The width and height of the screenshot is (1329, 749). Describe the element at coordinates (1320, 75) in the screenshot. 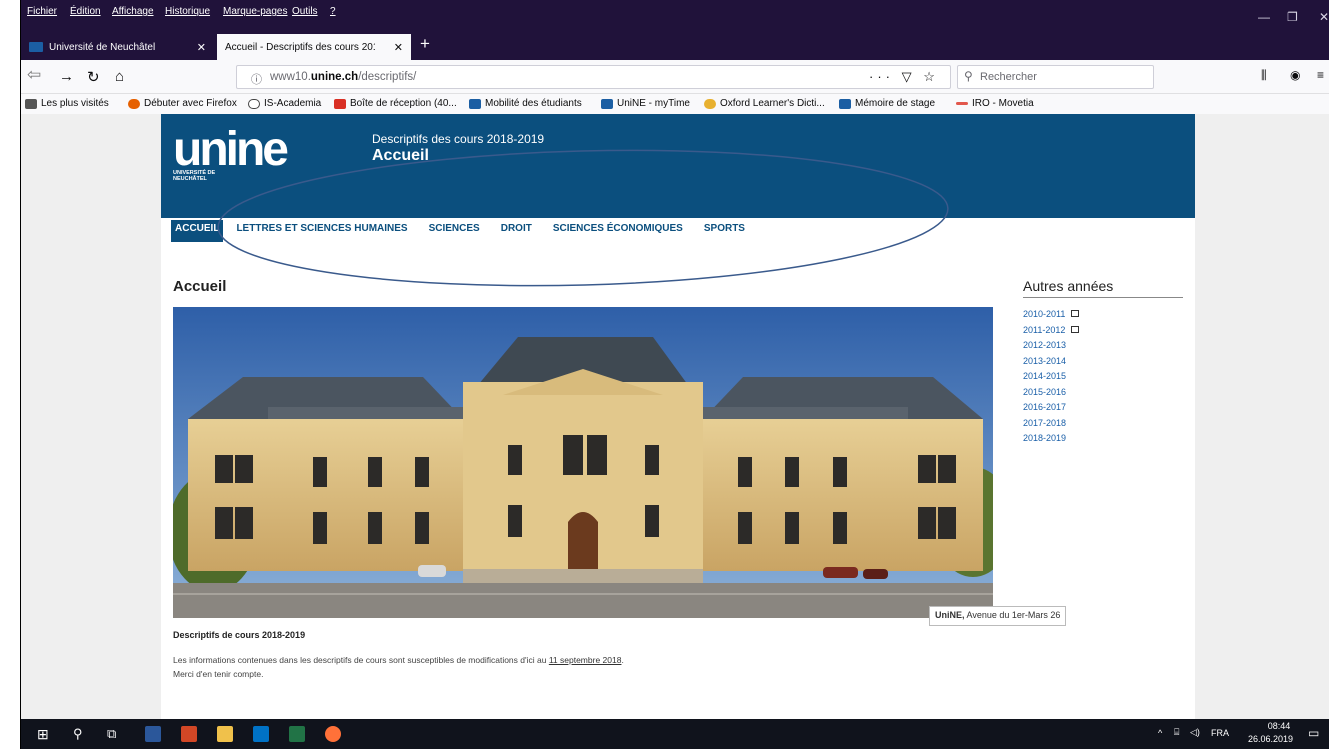

I see `menu-icon: ≡` at that location.